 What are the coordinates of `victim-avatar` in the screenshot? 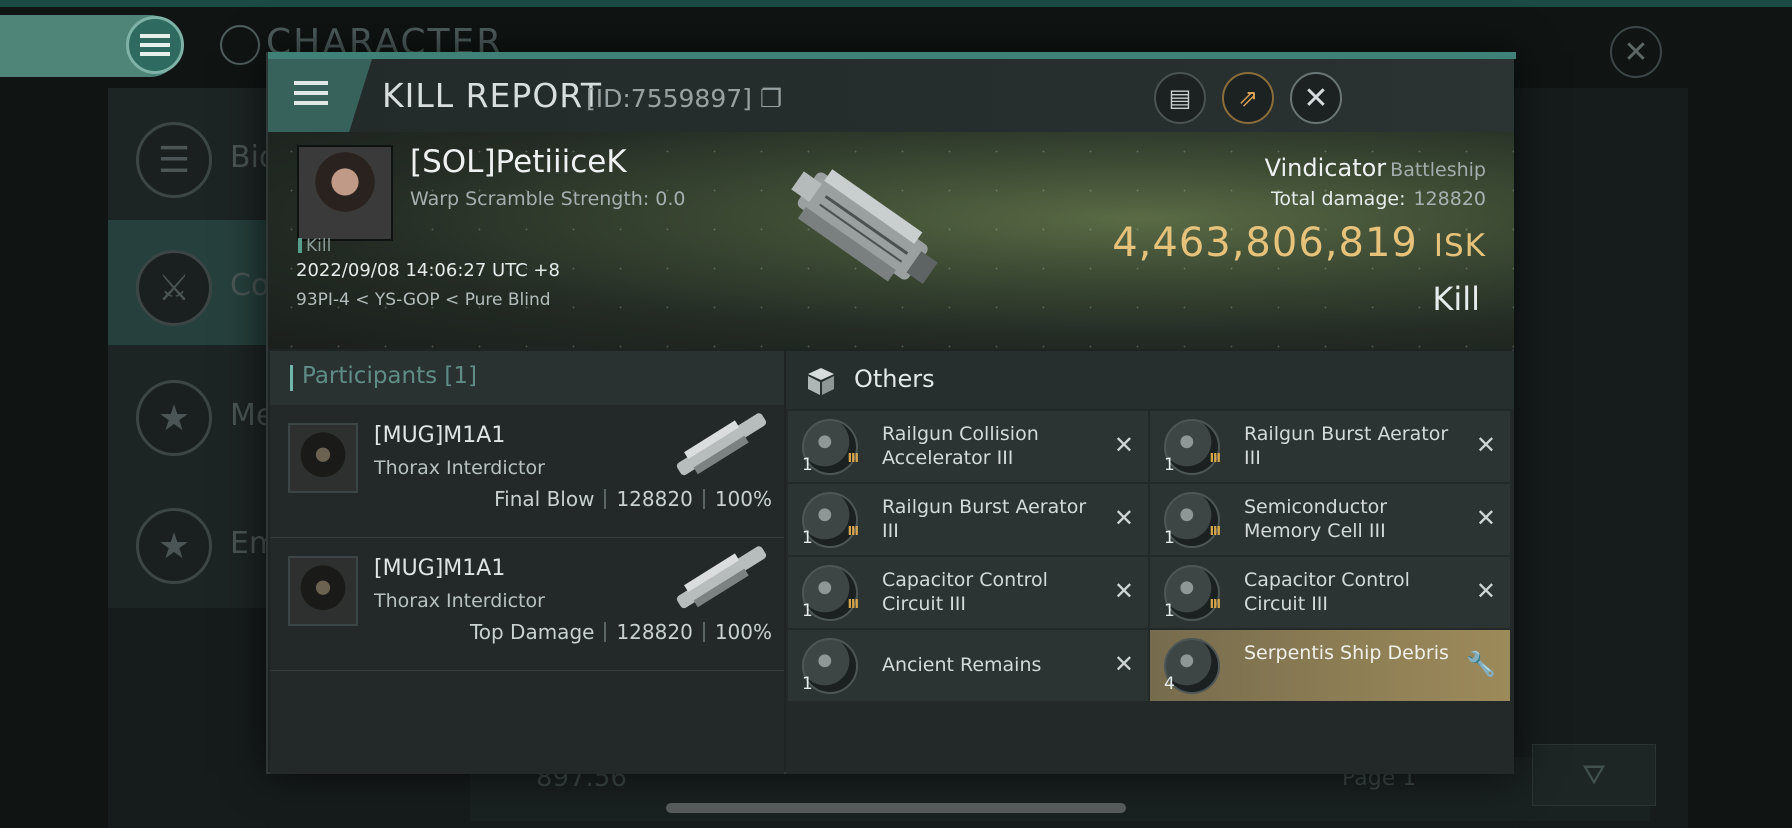 It's located at (345, 193).